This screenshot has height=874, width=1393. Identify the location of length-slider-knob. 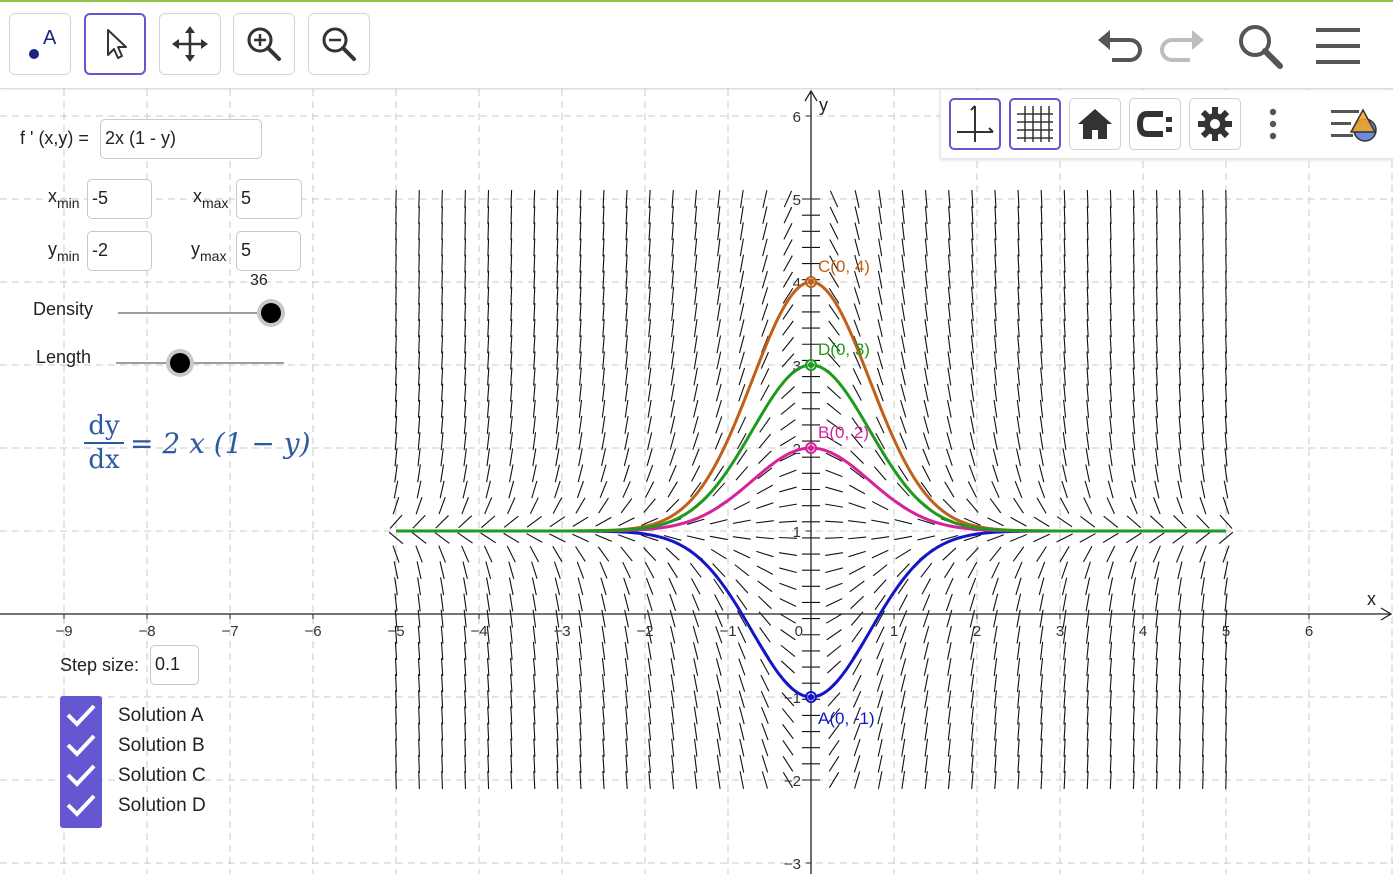
(179, 363).